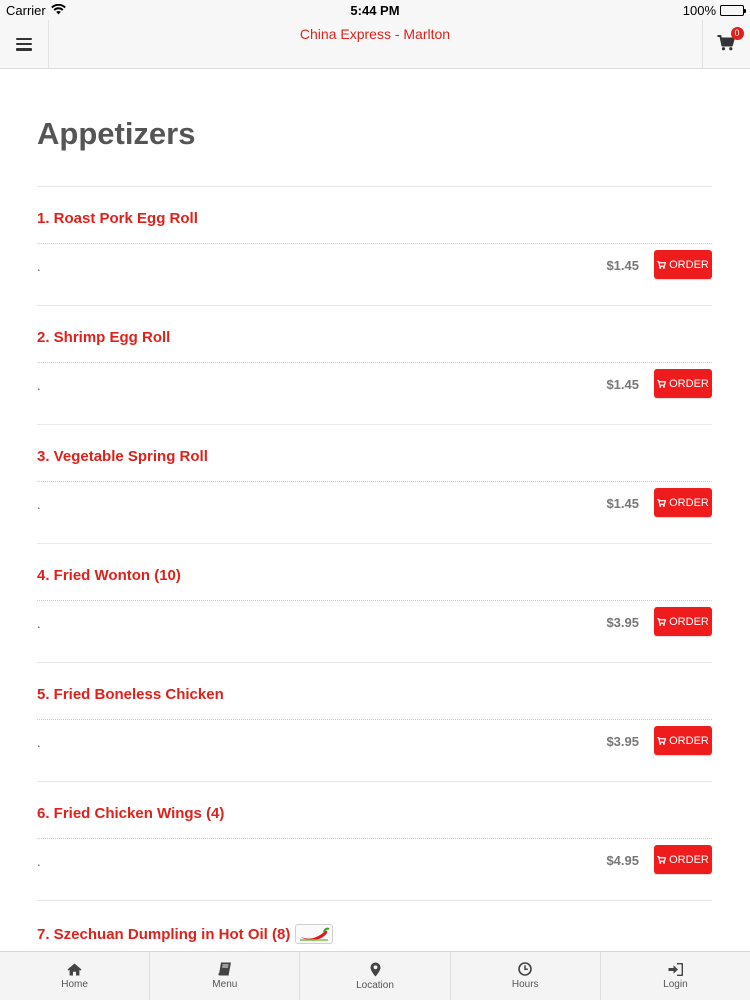 This screenshot has width=750, height=1000. Describe the element at coordinates (224, 969) in the screenshot. I see `book-icon` at that location.